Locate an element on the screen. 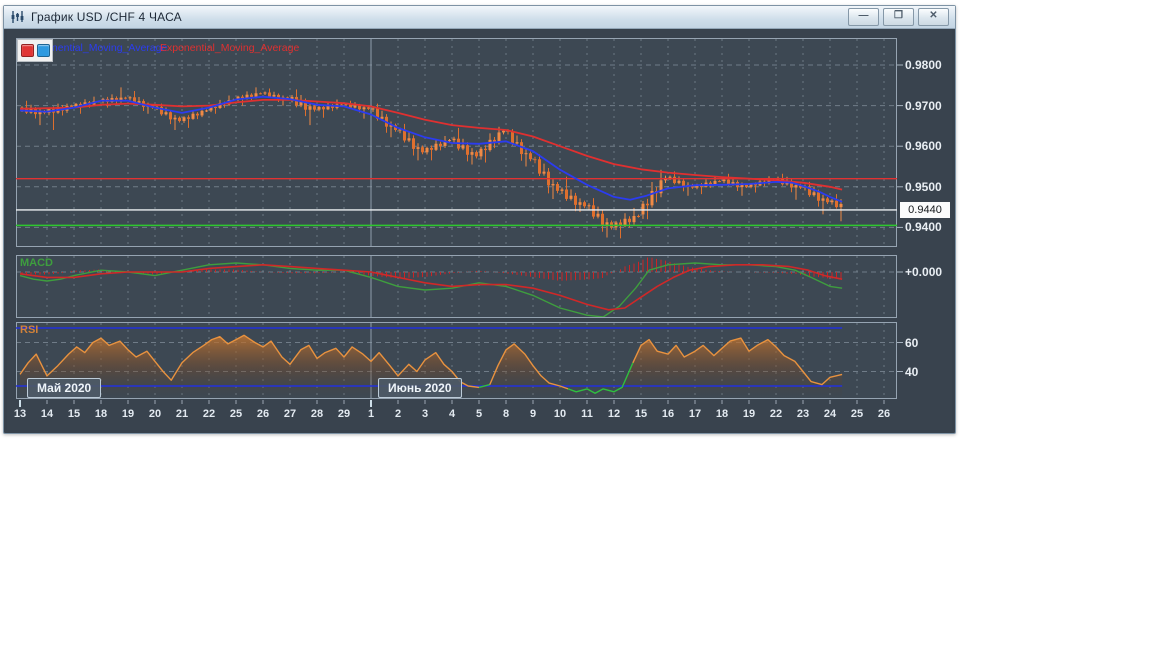  price-axis-tick: 0.9600 is located at coordinates (923, 146).